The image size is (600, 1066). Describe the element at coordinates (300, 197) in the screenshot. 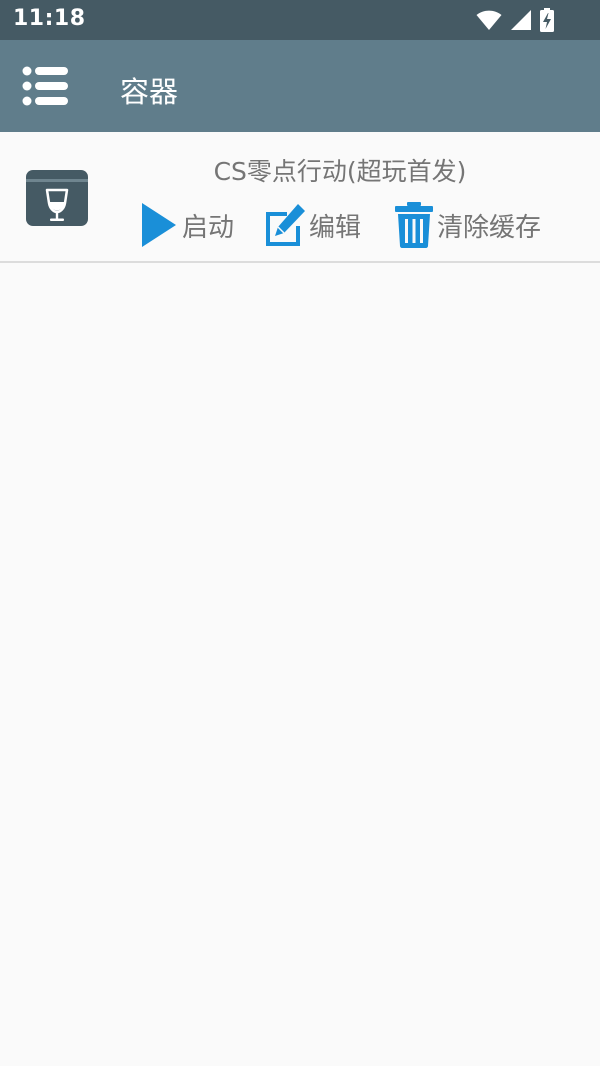

I see `container-item: CS零点行动(超玩首发) 启动 编辑 清除缓存` at that location.